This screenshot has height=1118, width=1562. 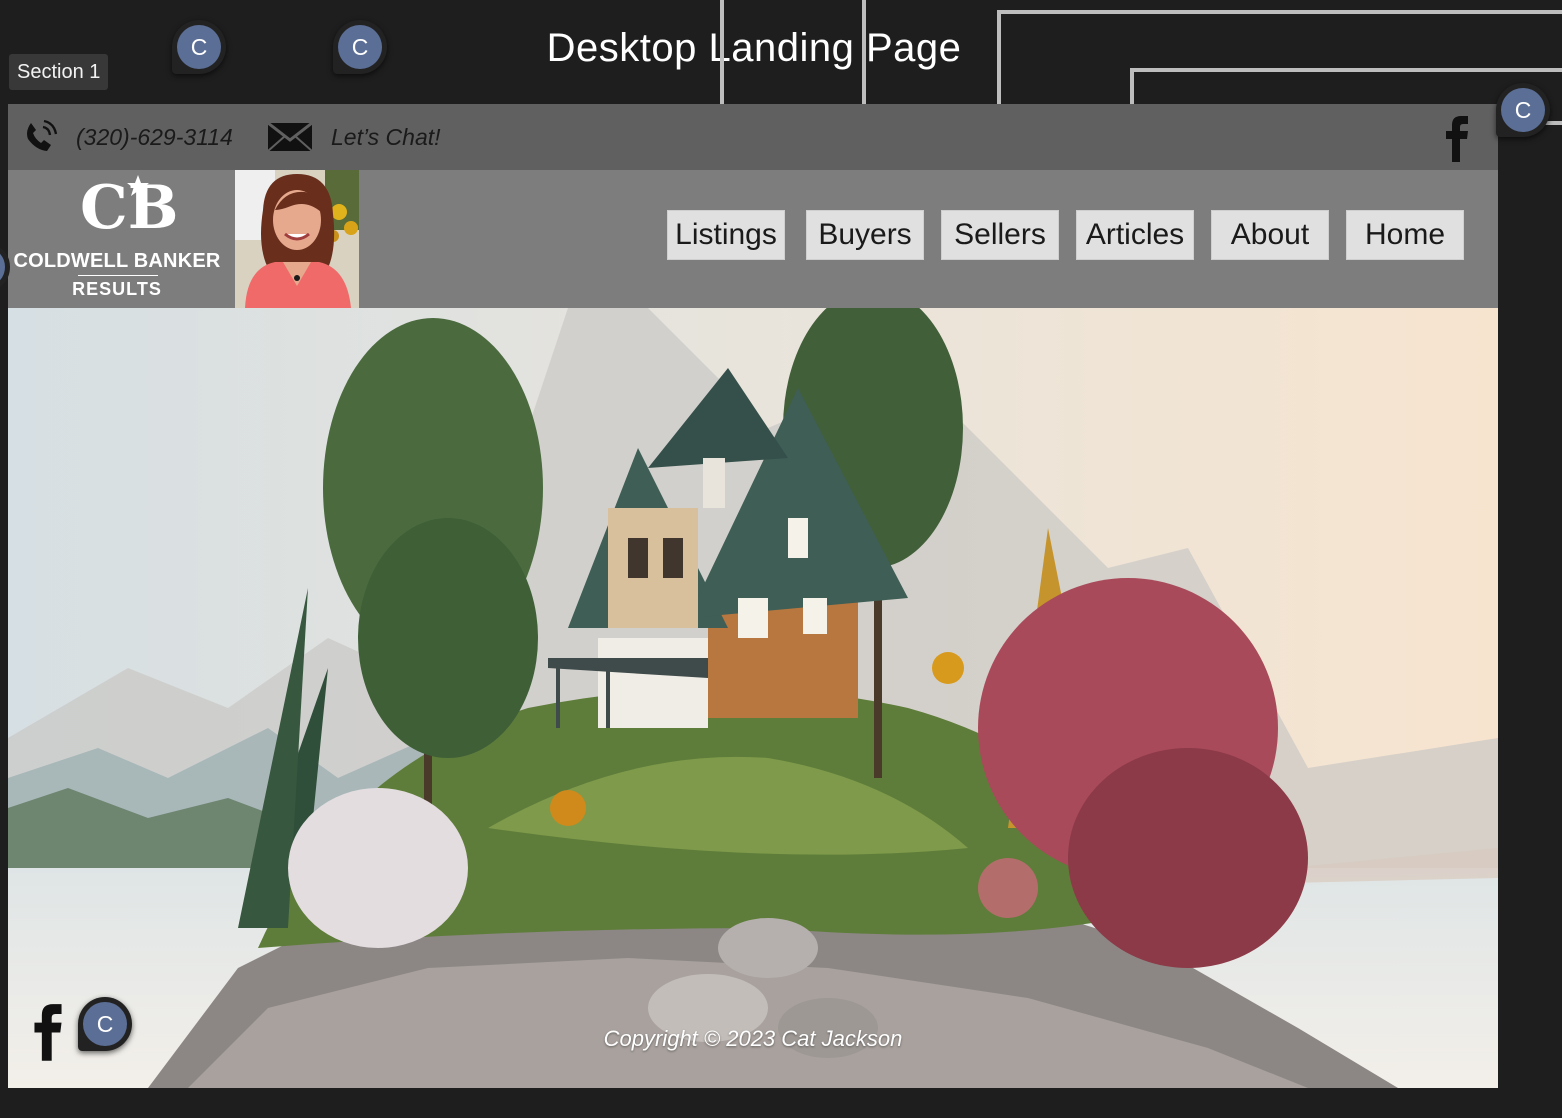 What do you see at coordinates (297, 239) in the screenshot?
I see `agent-photo` at bounding box center [297, 239].